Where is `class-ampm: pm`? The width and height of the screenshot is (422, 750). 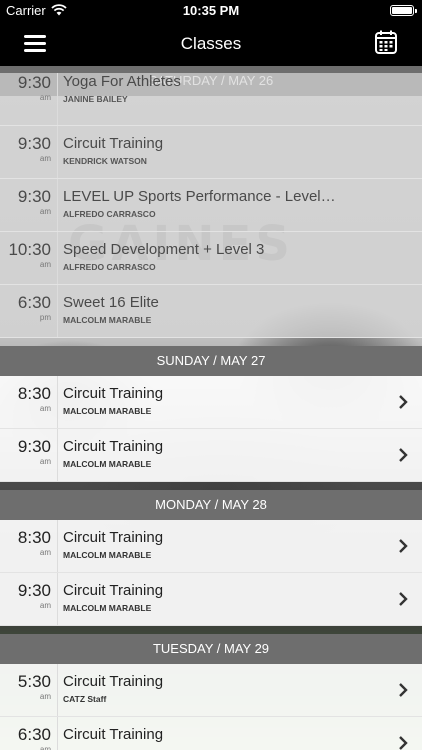
class-ampm: pm is located at coordinates (45, 317).